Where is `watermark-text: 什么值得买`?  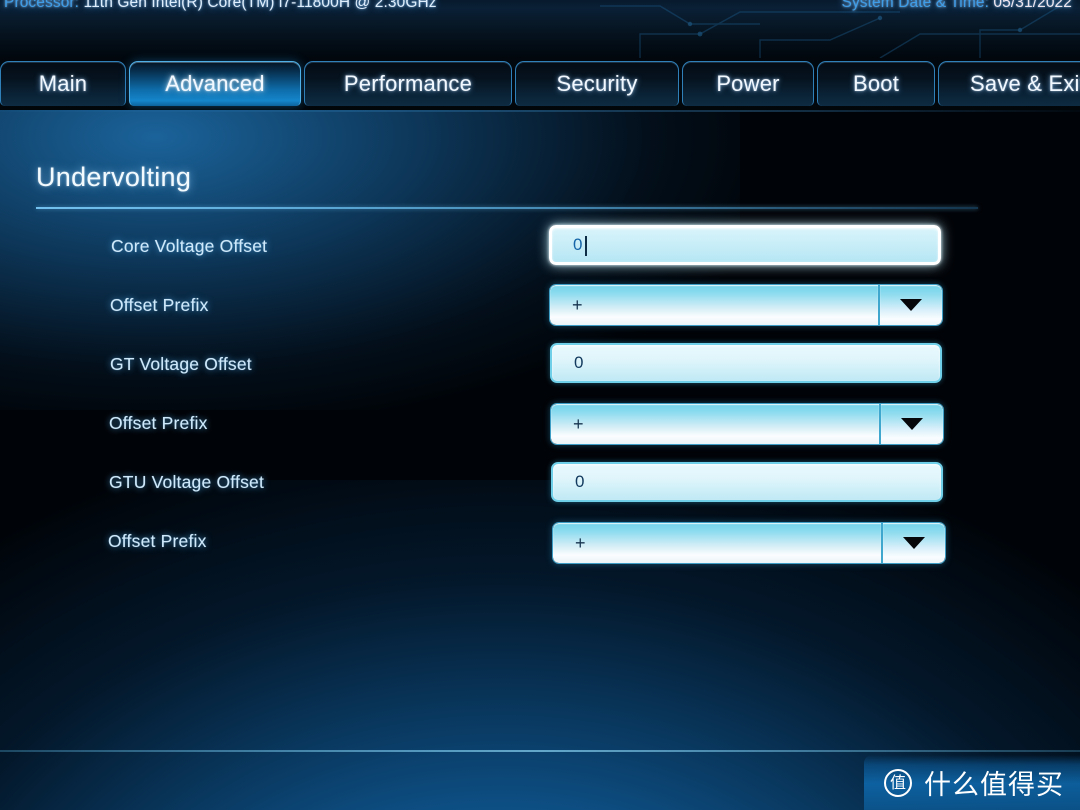
watermark-text: 什么值得买 is located at coordinates (994, 785).